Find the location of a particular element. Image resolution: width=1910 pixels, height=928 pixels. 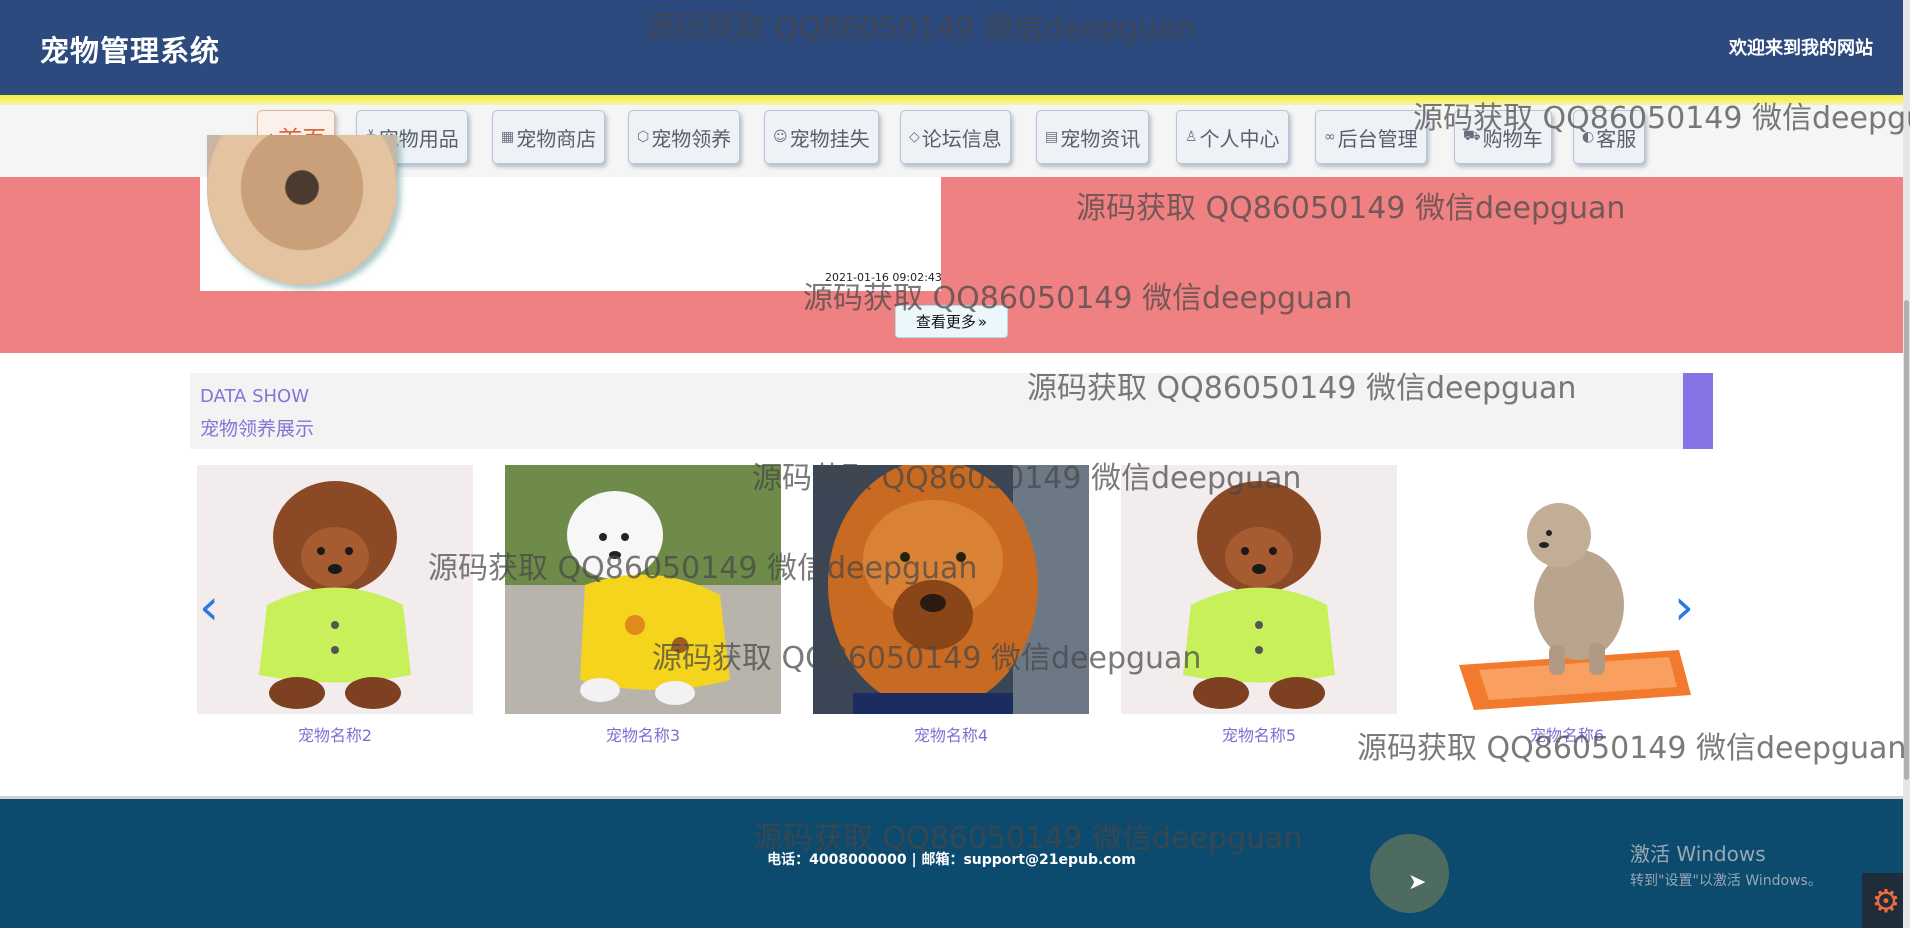

nav-item-admin: ∞ 后台管理 is located at coordinates (1371, 137).